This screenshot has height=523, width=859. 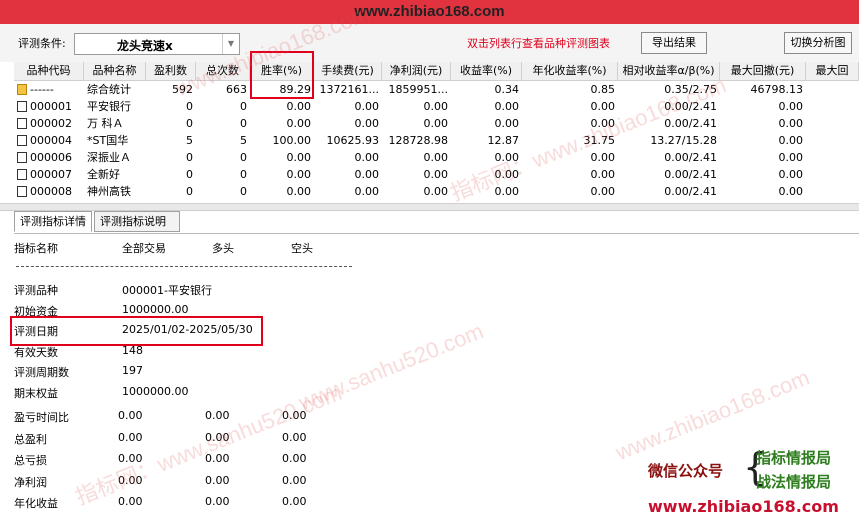 I want to click on switch-chart-button: 切换分析图, so click(x=818, y=43).